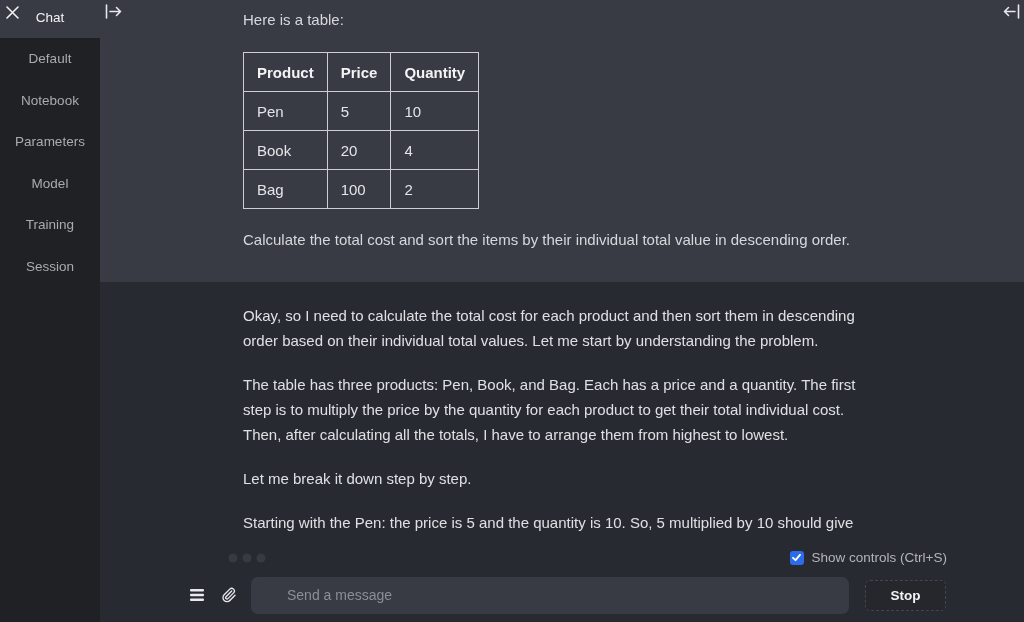 The height and width of the screenshot is (622, 1024). What do you see at coordinates (434, 189) in the screenshot?
I see `table-cell: 2` at bounding box center [434, 189].